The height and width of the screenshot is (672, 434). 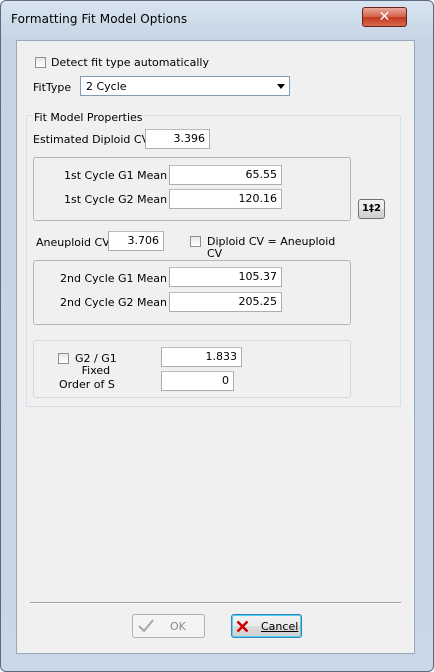 I want to click on diploid-cv-input: 3.396, so click(x=177, y=139).